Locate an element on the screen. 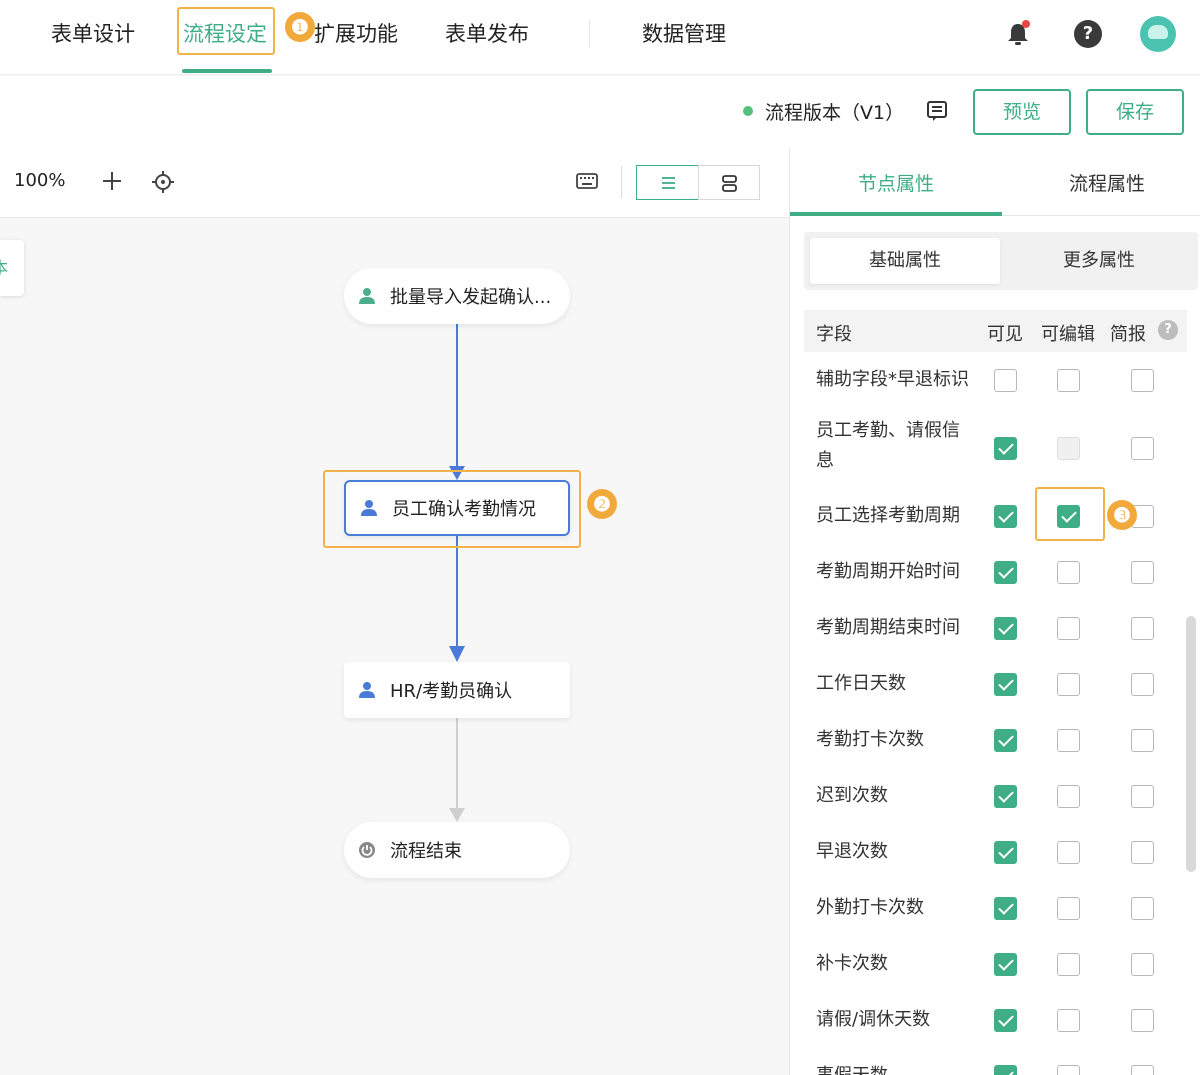 Image resolution: width=1200 pixels, height=1075 pixels. nav-tab-form-publish: 表单发布 is located at coordinates (487, 34).